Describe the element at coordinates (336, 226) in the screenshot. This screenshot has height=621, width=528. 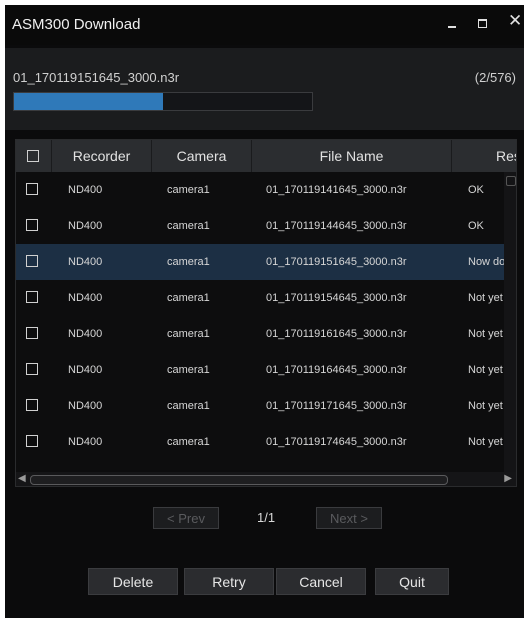
I see `cell-file-name: 01_170119144645_3000.n3r` at that location.